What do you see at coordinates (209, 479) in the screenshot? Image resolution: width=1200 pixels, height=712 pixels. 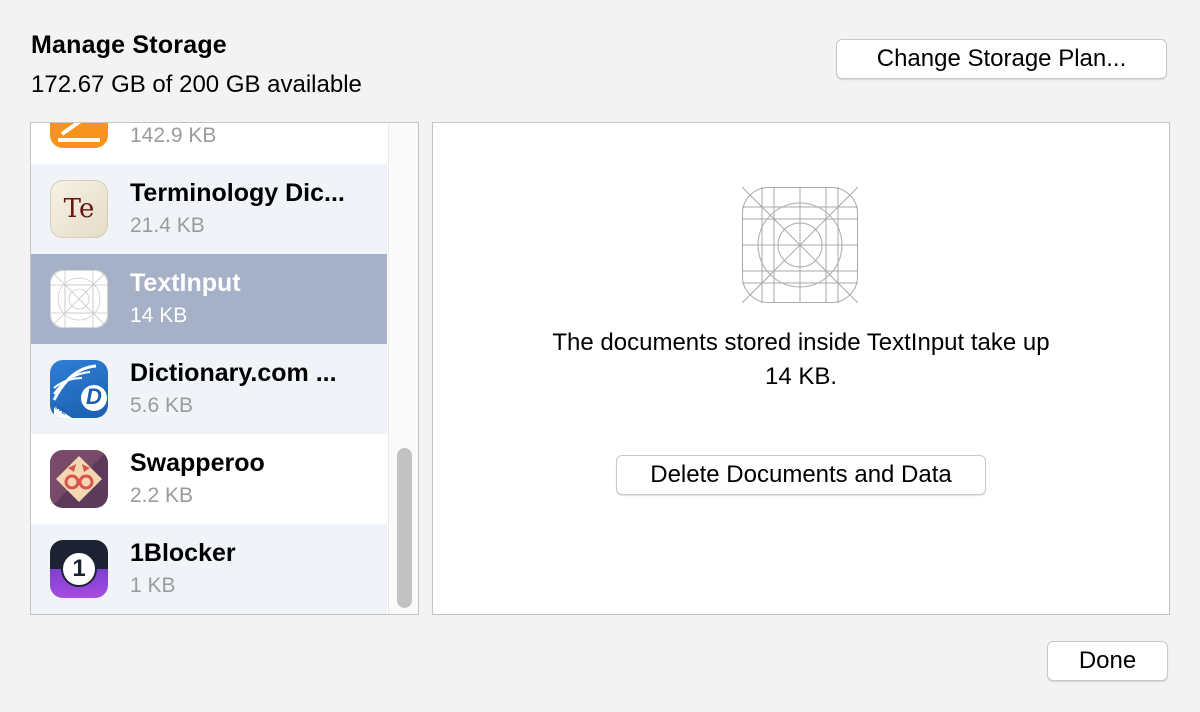 I see `list-item: Swapperoo 2.2 KB` at bounding box center [209, 479].